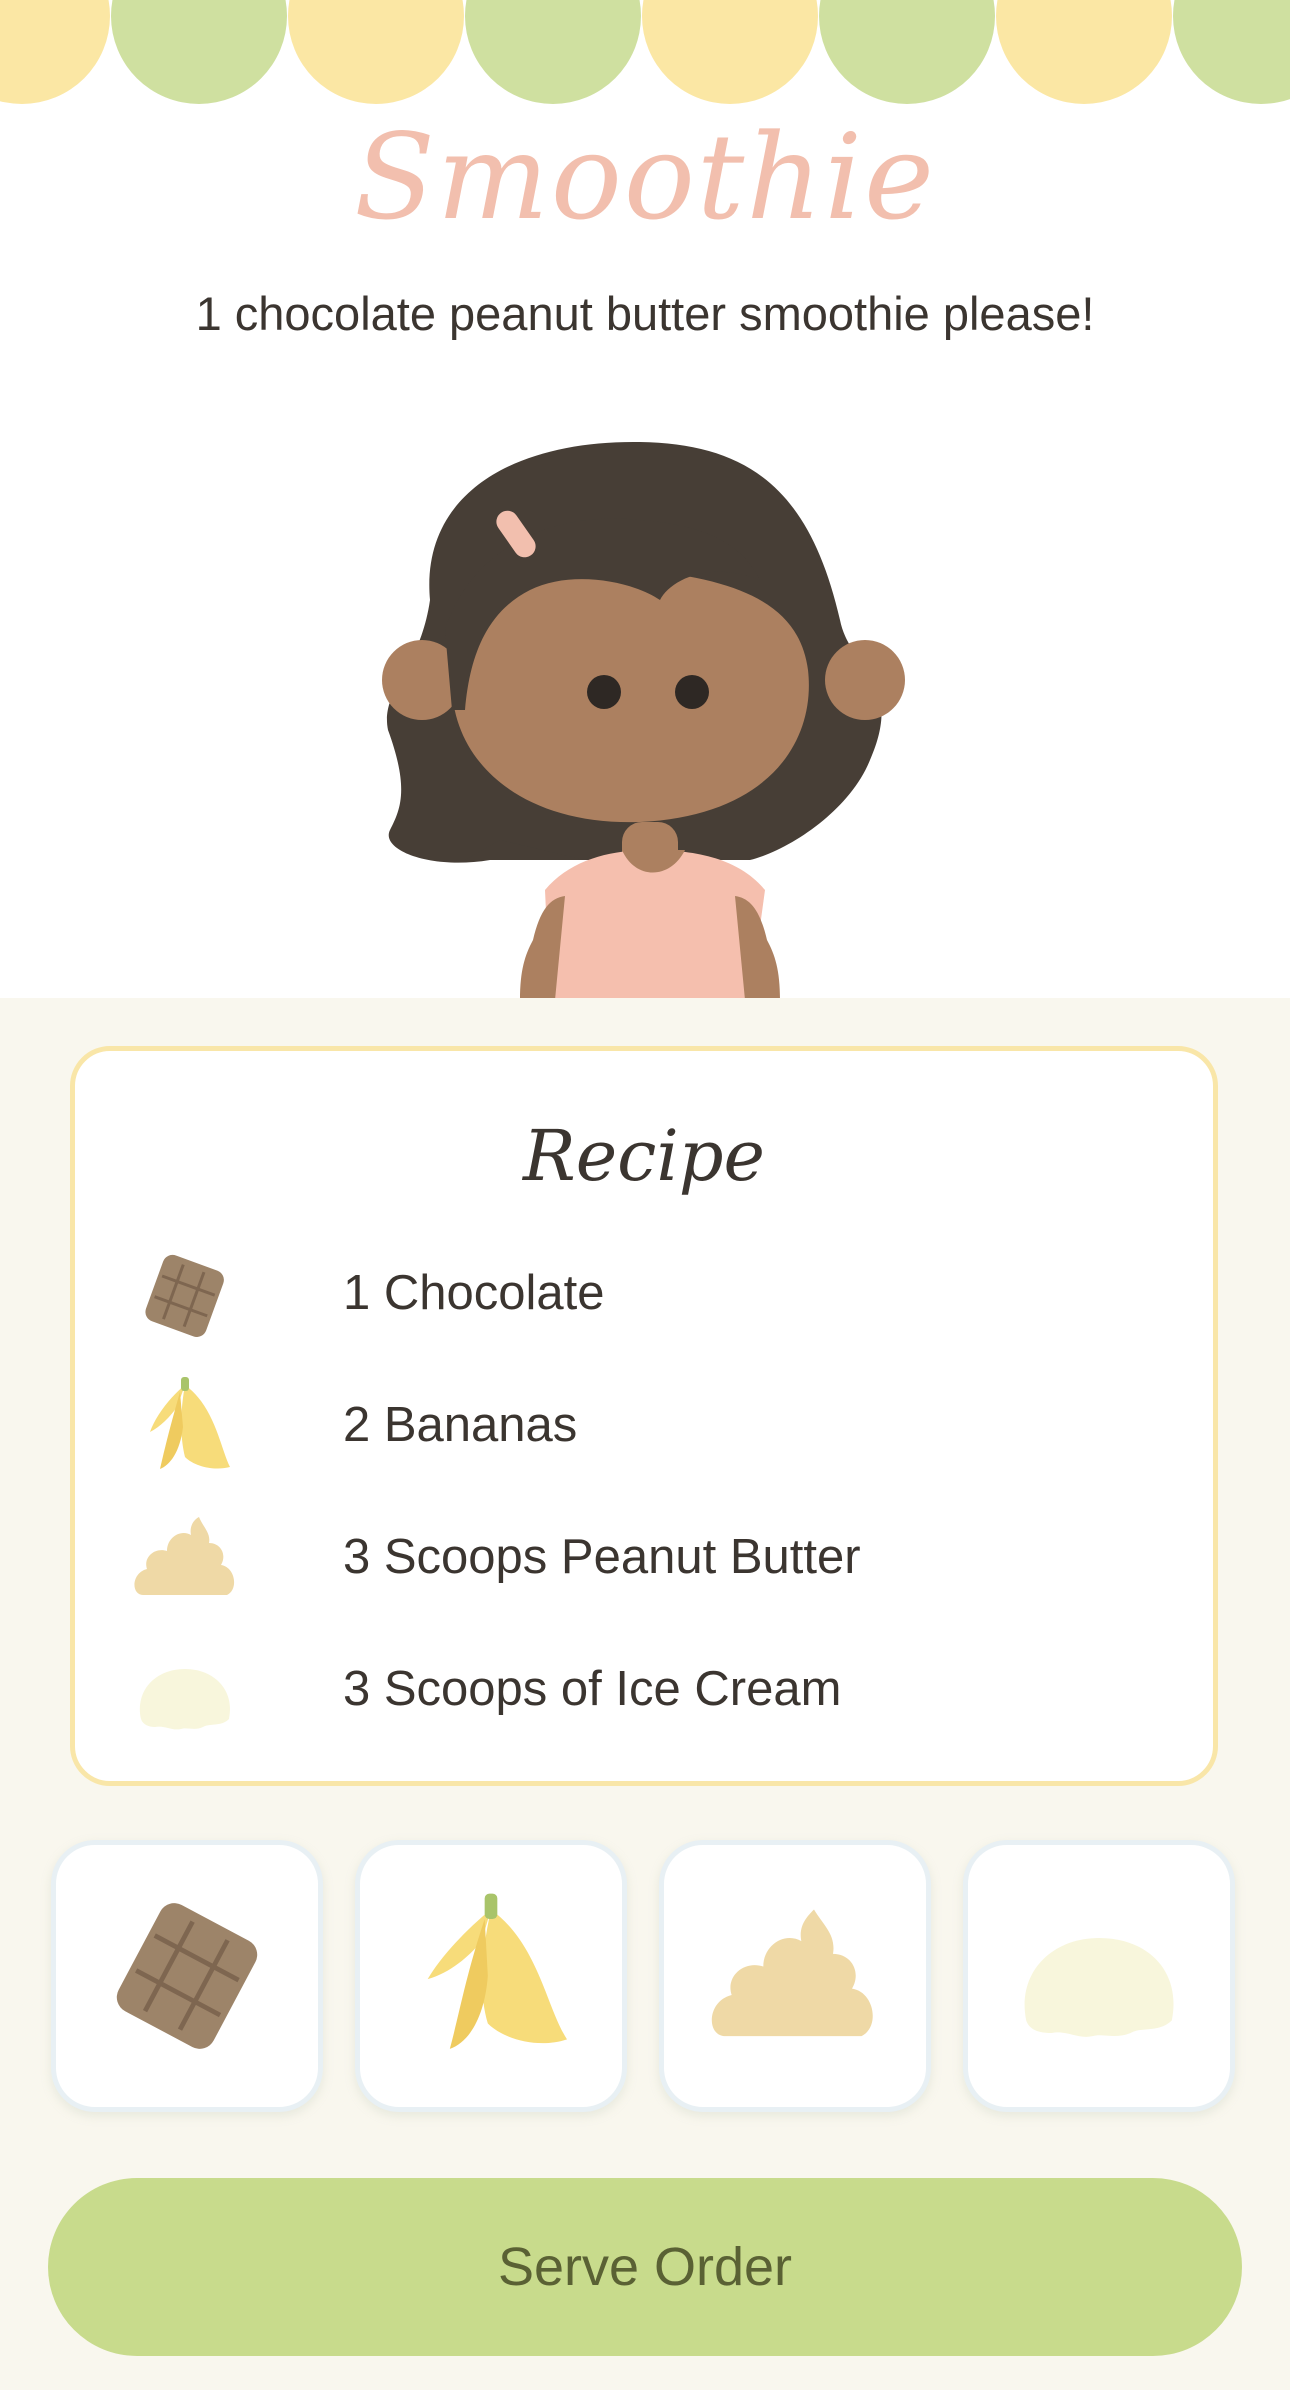 This screenshot has width=1290, height=2390. I want to click on serve-order-button: Serve Order, so click(645, 2267).